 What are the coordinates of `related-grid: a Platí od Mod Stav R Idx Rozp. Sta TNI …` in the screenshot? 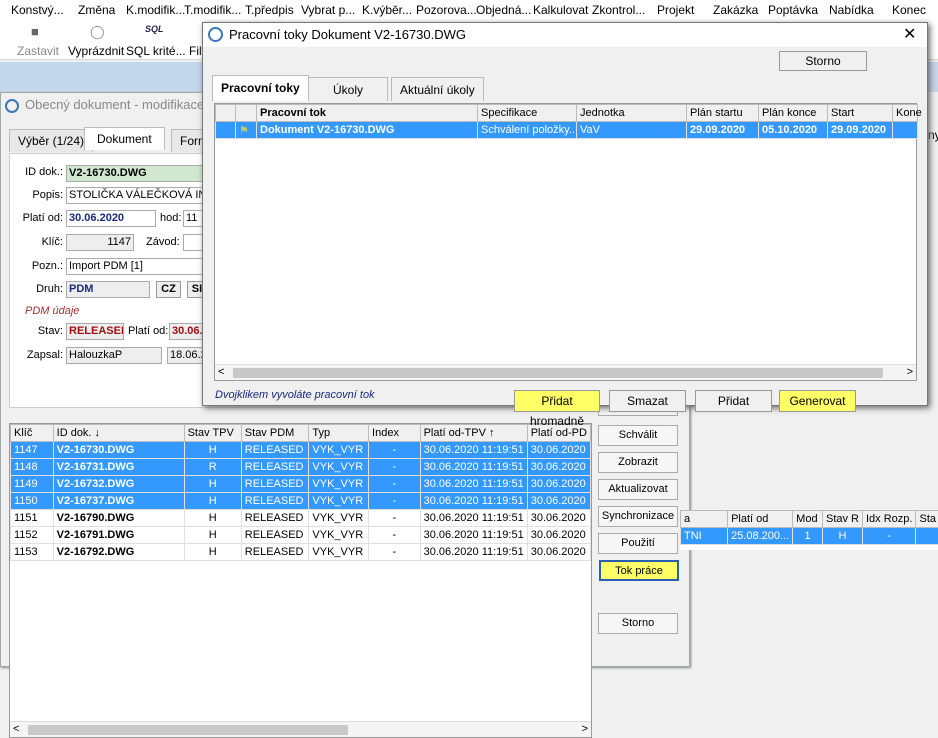 It's located at (809, 530).